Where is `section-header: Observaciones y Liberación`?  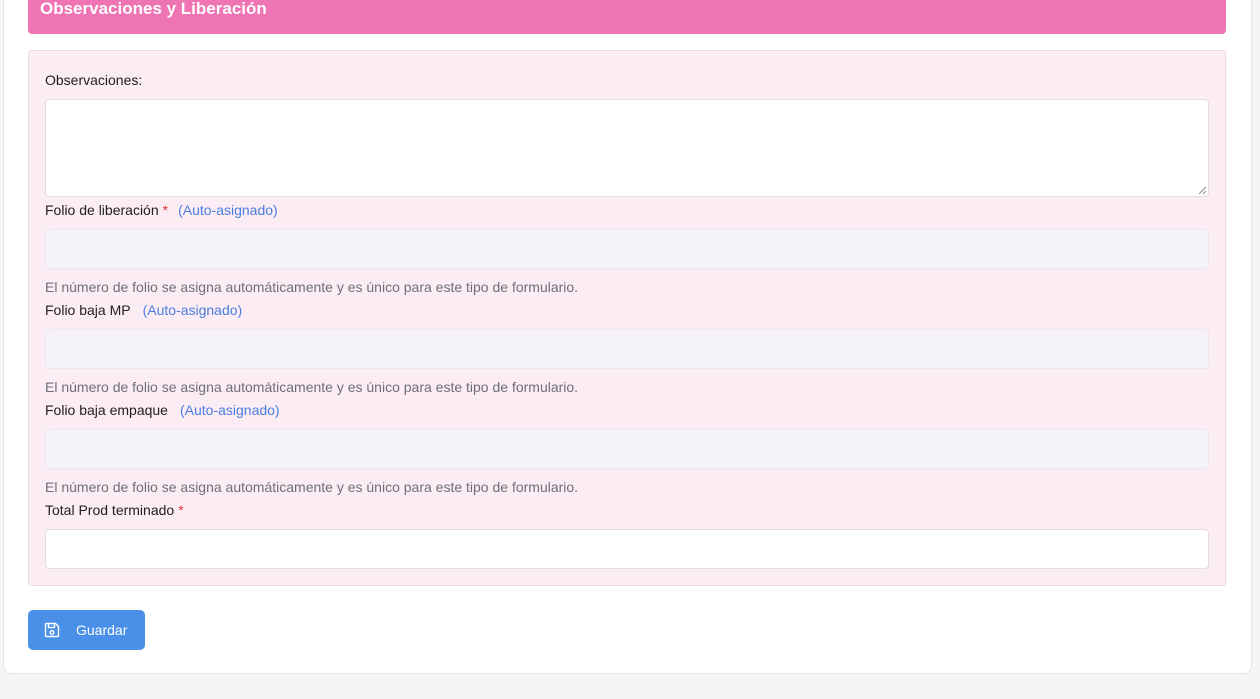 section-header: Observaciones y Liberación is located at coordinates (627, 17).